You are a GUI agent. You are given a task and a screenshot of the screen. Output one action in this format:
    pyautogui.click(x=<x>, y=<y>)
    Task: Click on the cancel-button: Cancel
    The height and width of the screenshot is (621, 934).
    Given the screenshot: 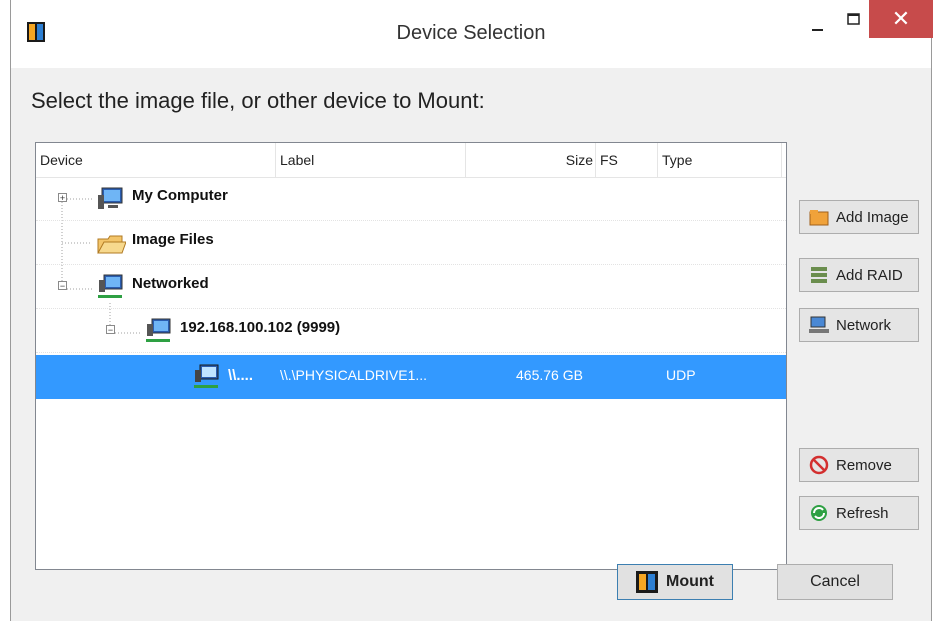 What is the action you would take?
    pyautogui.click(x=835, y=582)
    